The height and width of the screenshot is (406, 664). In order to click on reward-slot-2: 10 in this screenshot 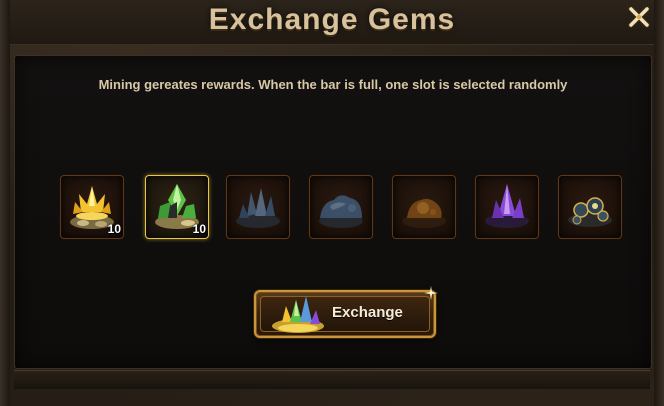, I will do `click(177, 207)`.